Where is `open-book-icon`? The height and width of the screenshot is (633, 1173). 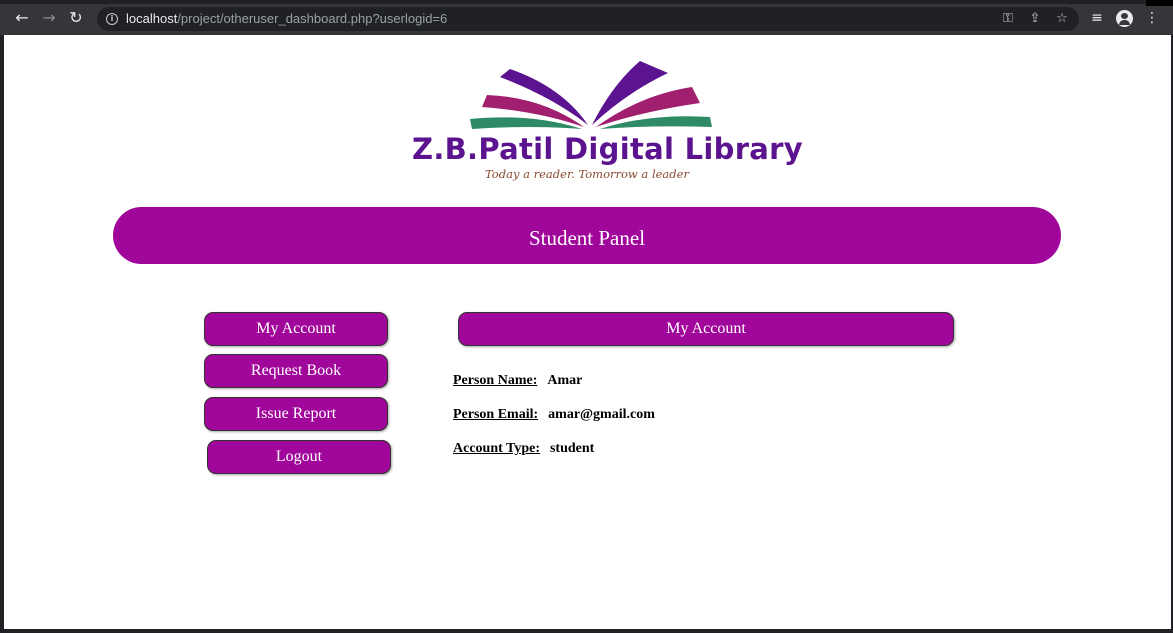
open-book-icon is located at coordinates (591, 95).